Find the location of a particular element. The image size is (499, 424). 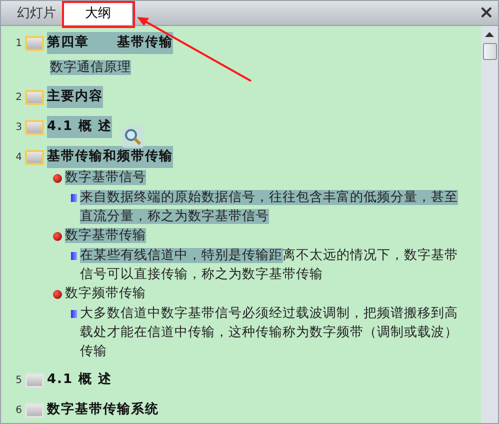

slide-number: 5 is located at coordinates (18, 381).